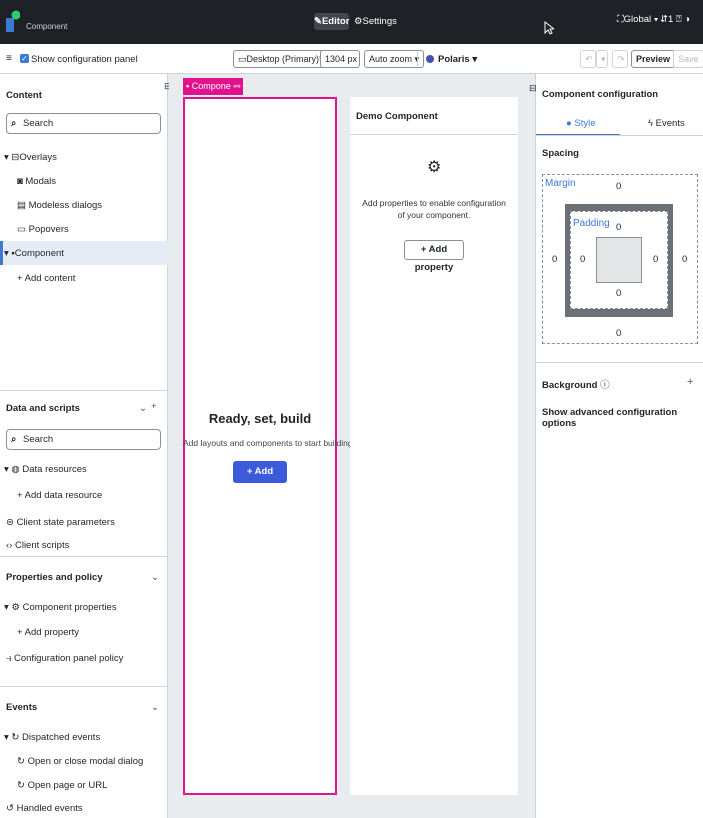 This screenshot has width=703, height=818. What do you see at coordinates (397, 116) in the screenshot?
I see `preview-title: Demo Component` at bounding box center [397, 116].